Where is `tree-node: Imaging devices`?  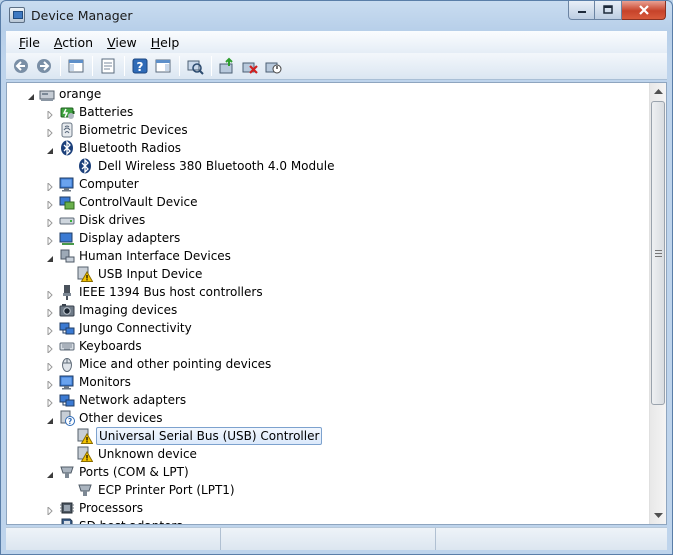 tree-node: Imaging devices is located at coordinates (328, 310).